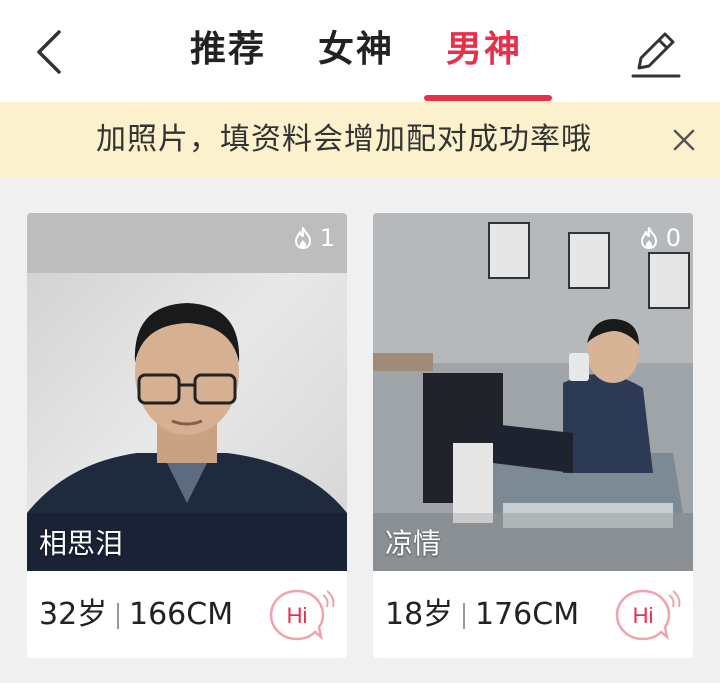  Describe the element at coordinates (413, 543) in the screenshot. I see `nickname: 凉情` at that location.